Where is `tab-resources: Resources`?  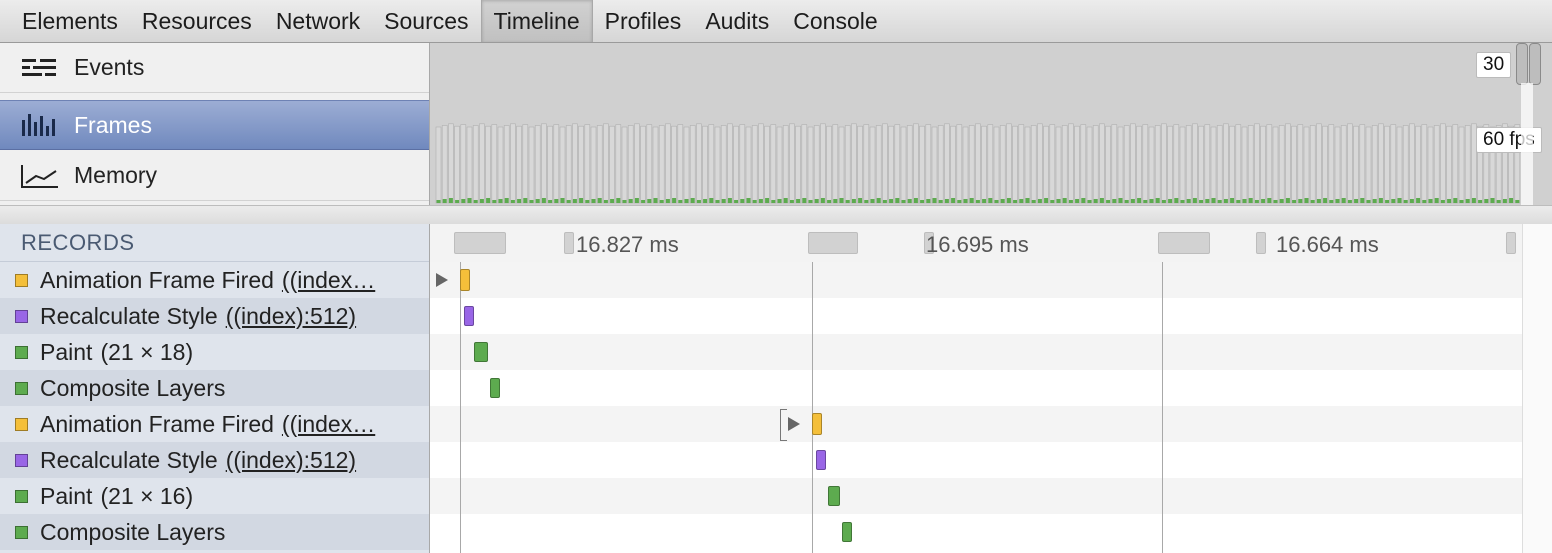 tab-resources: Resources is located at coordinates (197, 21).